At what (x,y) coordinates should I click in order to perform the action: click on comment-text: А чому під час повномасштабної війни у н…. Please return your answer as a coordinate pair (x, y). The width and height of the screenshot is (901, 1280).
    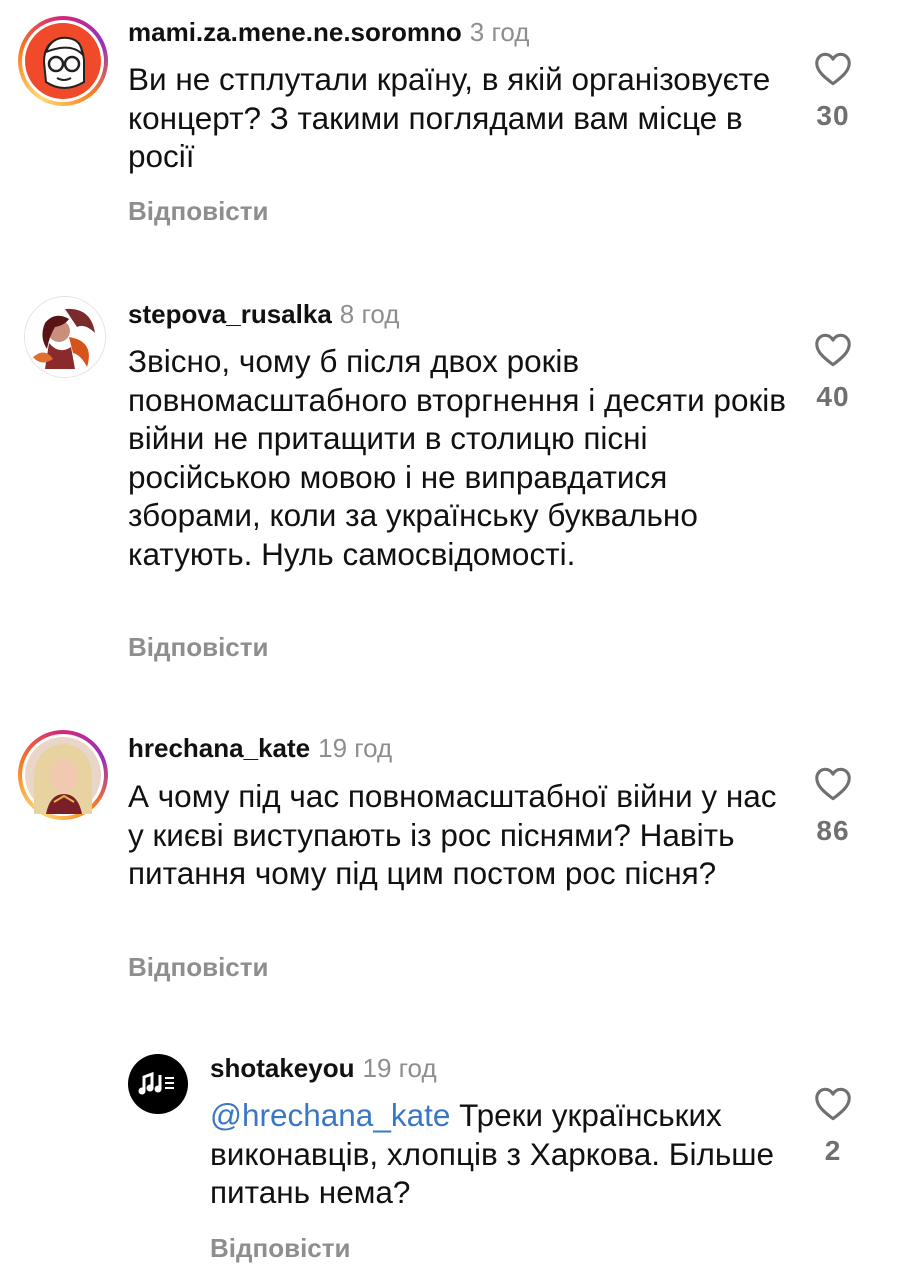
    Looking at the image, I should click on (452, 834).